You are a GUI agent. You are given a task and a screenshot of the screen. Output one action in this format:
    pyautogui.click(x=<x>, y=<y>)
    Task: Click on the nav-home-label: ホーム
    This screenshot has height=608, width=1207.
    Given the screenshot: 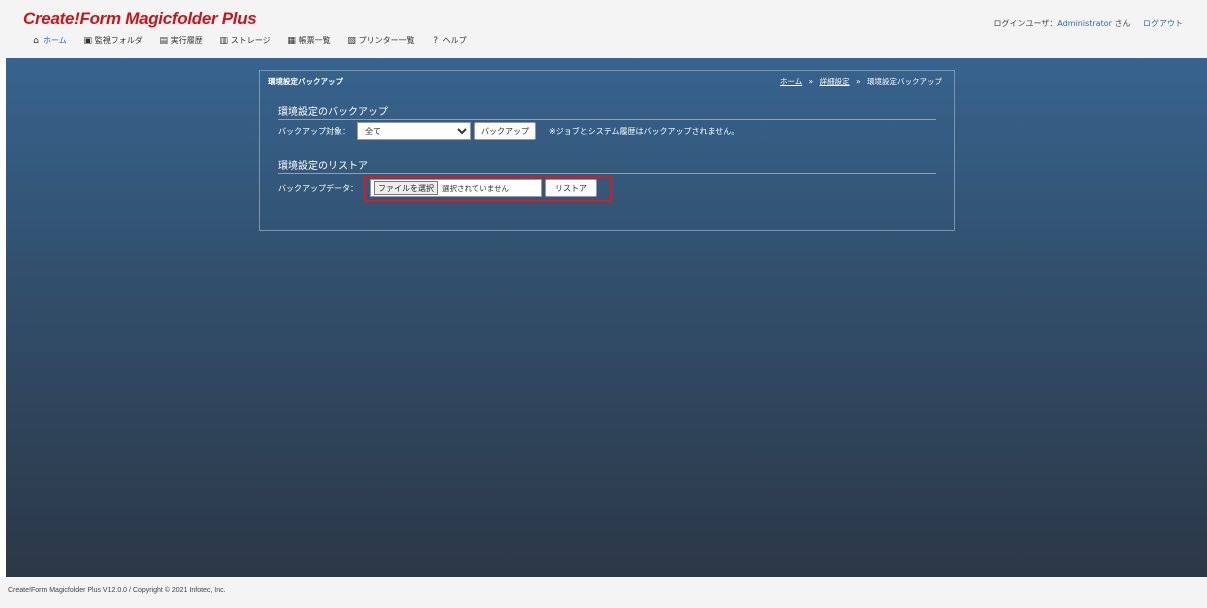 What is the action you would take?
    pyautogui.click(x=55, y=40)
    